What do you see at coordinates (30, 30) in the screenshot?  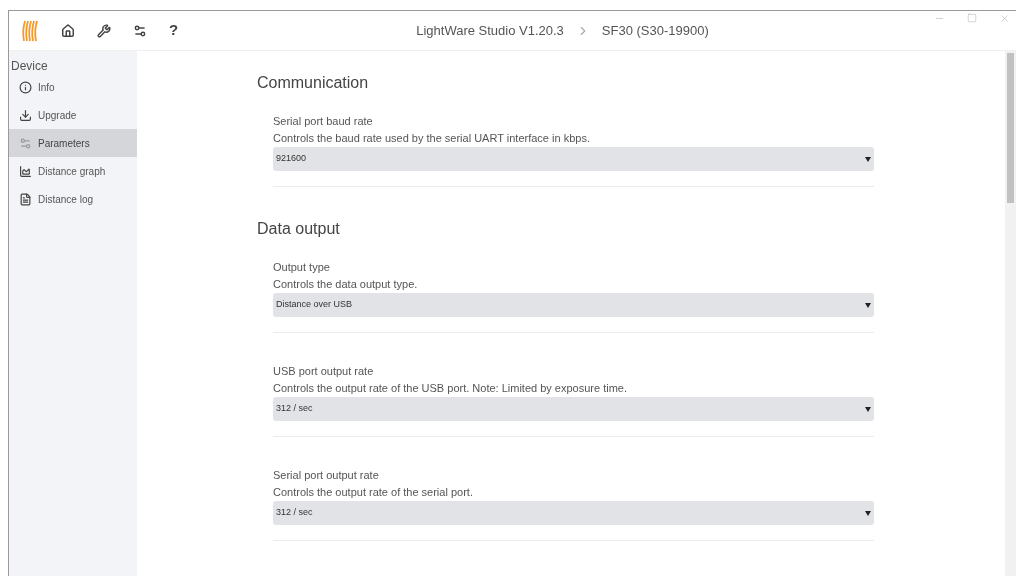 I see `logo-icon` at bounding box center [30, 30].